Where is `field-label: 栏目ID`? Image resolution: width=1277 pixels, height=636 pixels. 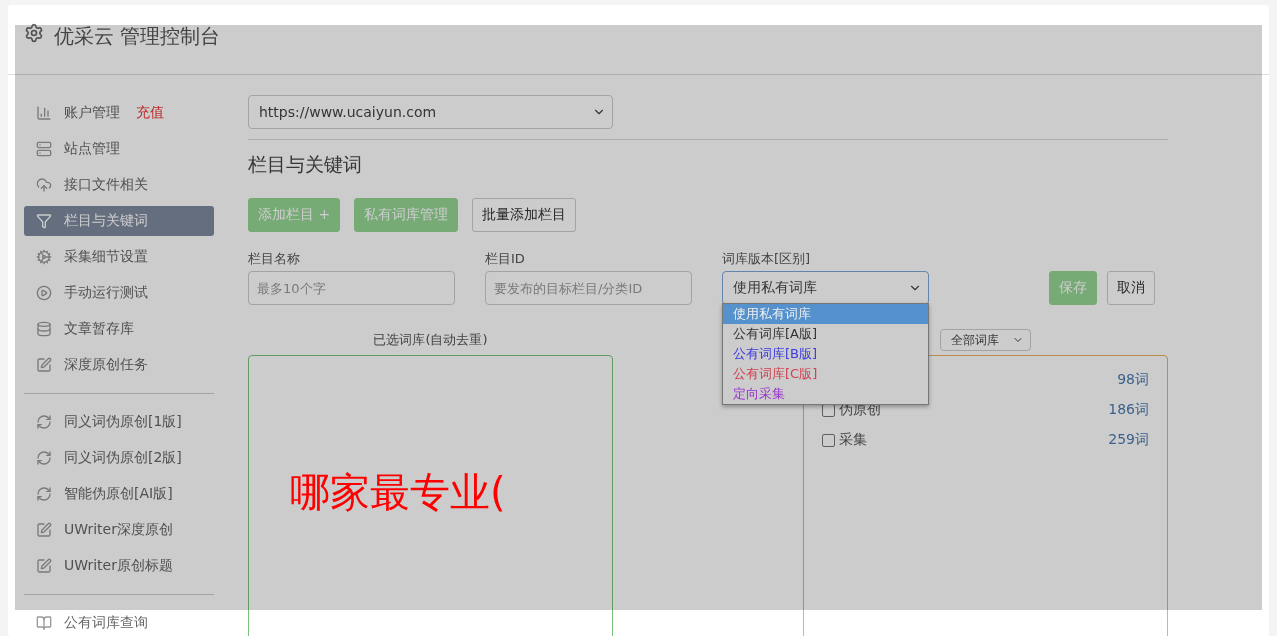 field-label: 栏目ID is located at coordinates (505, 259).